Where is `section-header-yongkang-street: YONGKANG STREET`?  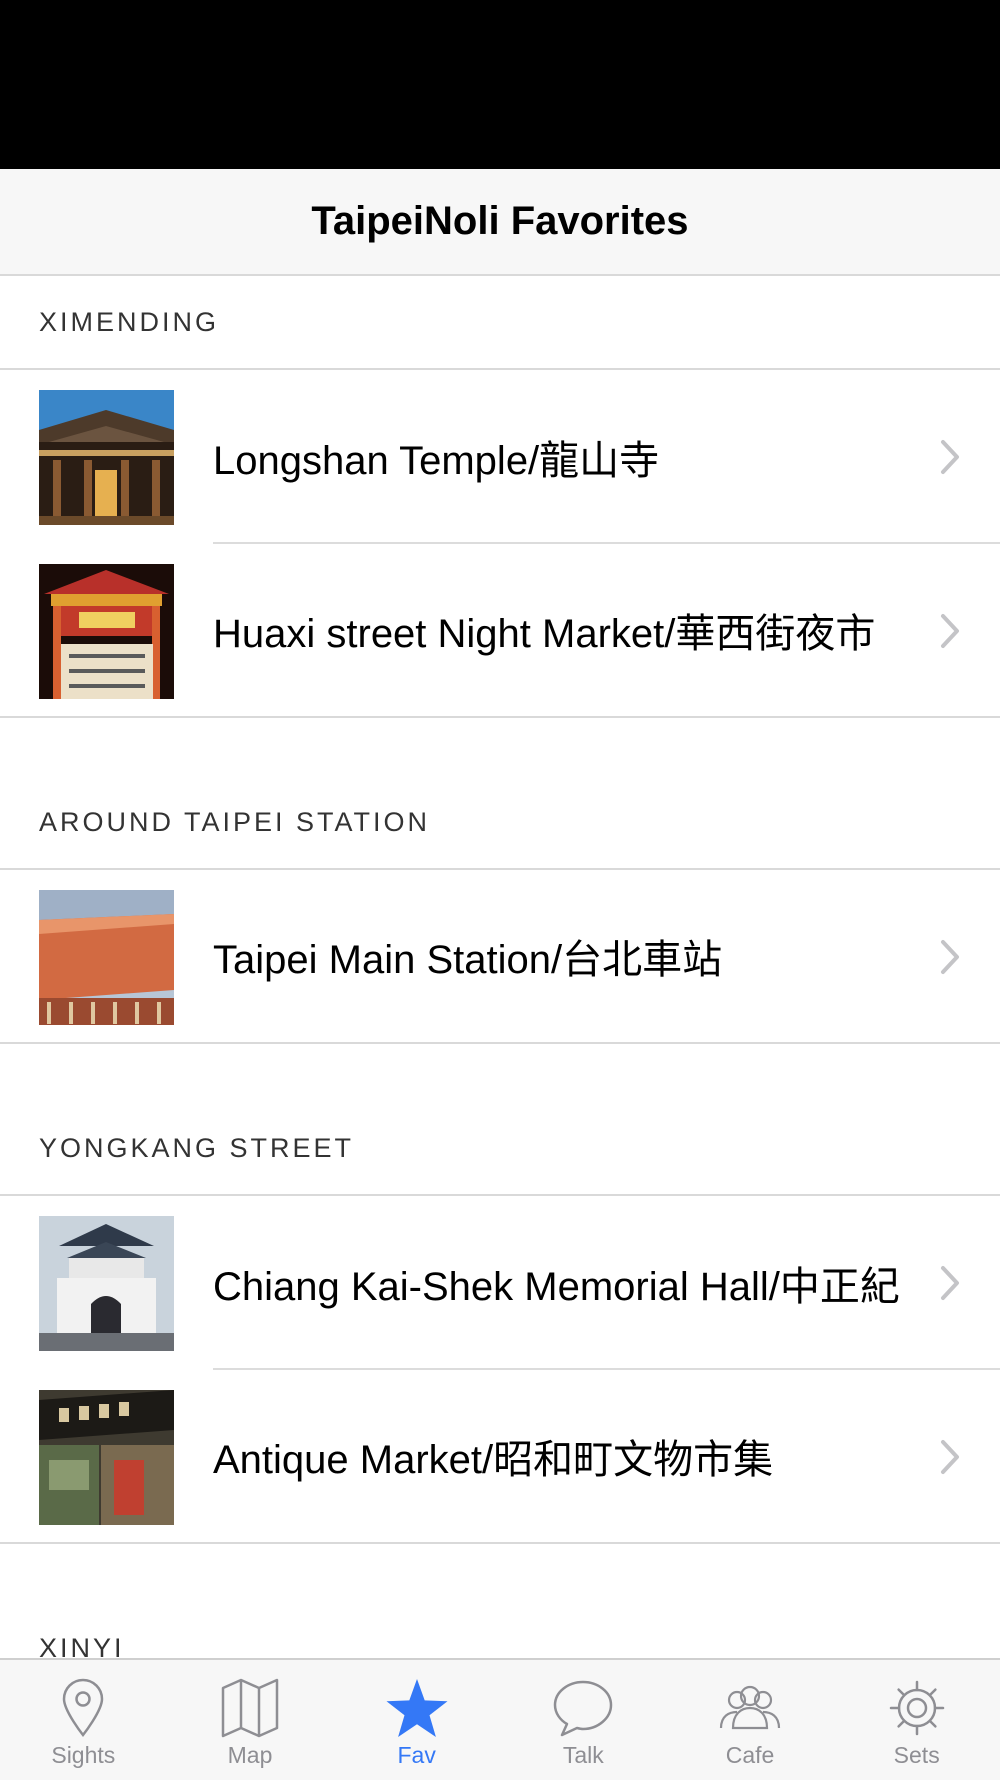 section-header-yongkang-street: YONGKANG STREET is located at coordinates (500, 1120).